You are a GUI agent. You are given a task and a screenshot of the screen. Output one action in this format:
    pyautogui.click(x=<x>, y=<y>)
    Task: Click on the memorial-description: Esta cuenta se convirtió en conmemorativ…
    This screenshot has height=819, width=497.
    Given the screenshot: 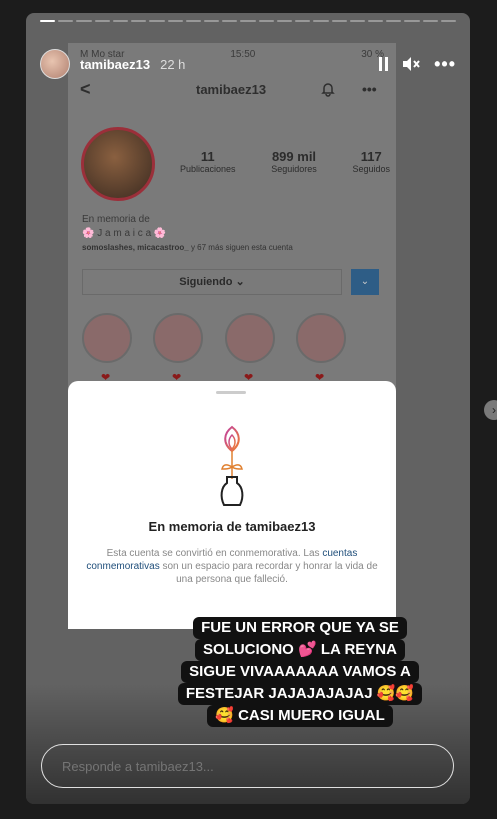 What is the action you would take?
    pyautogui.click(x=232, y=566)
    